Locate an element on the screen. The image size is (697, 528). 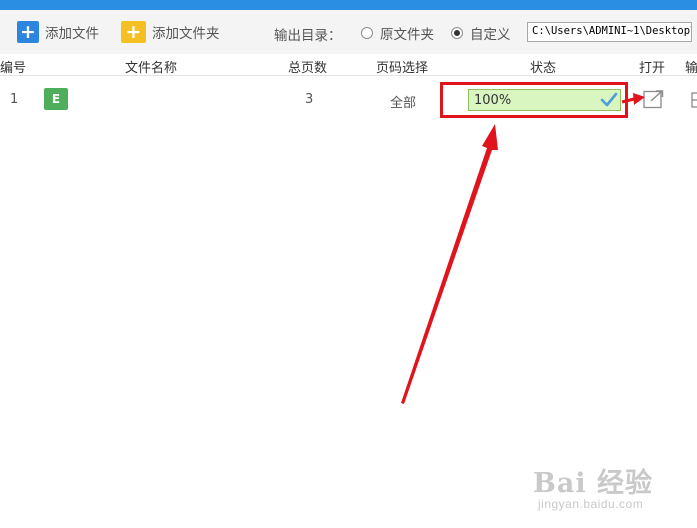
annotation-arrow-up is located at coordinates (449, 264).